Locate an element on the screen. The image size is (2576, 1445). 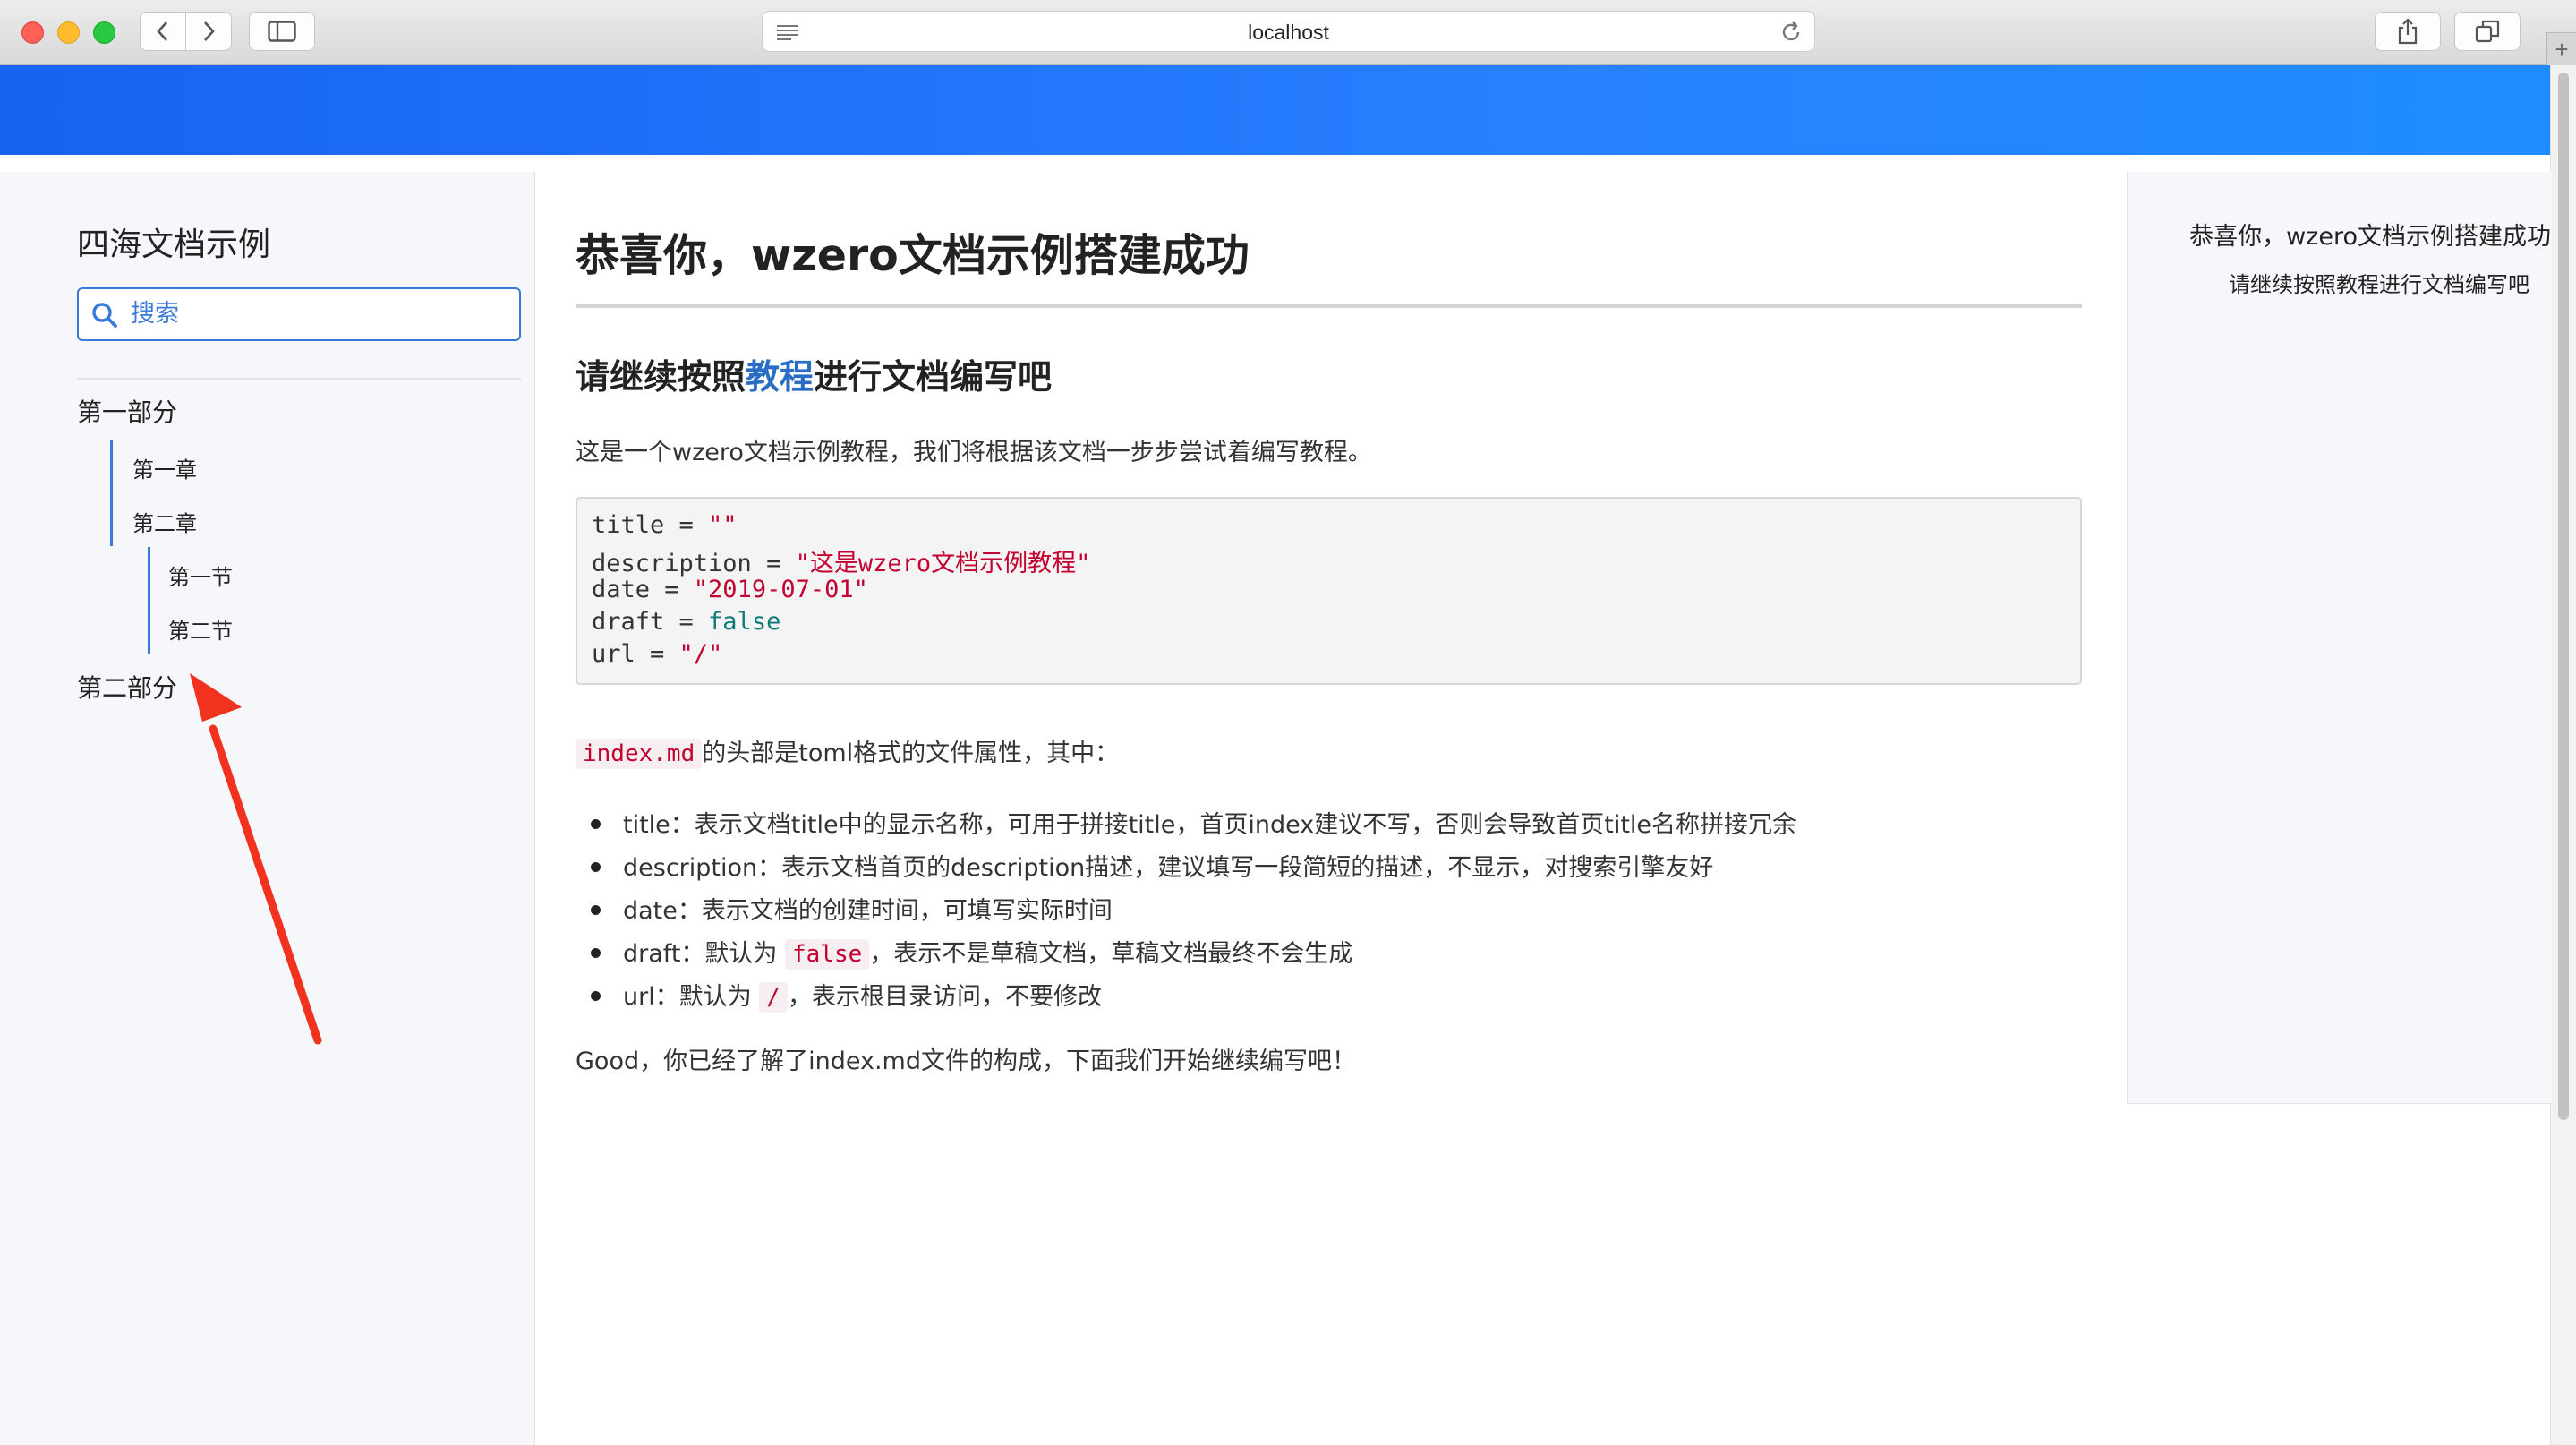
code-line: date = "2019-07-01" is located at coordinates (730, 589).